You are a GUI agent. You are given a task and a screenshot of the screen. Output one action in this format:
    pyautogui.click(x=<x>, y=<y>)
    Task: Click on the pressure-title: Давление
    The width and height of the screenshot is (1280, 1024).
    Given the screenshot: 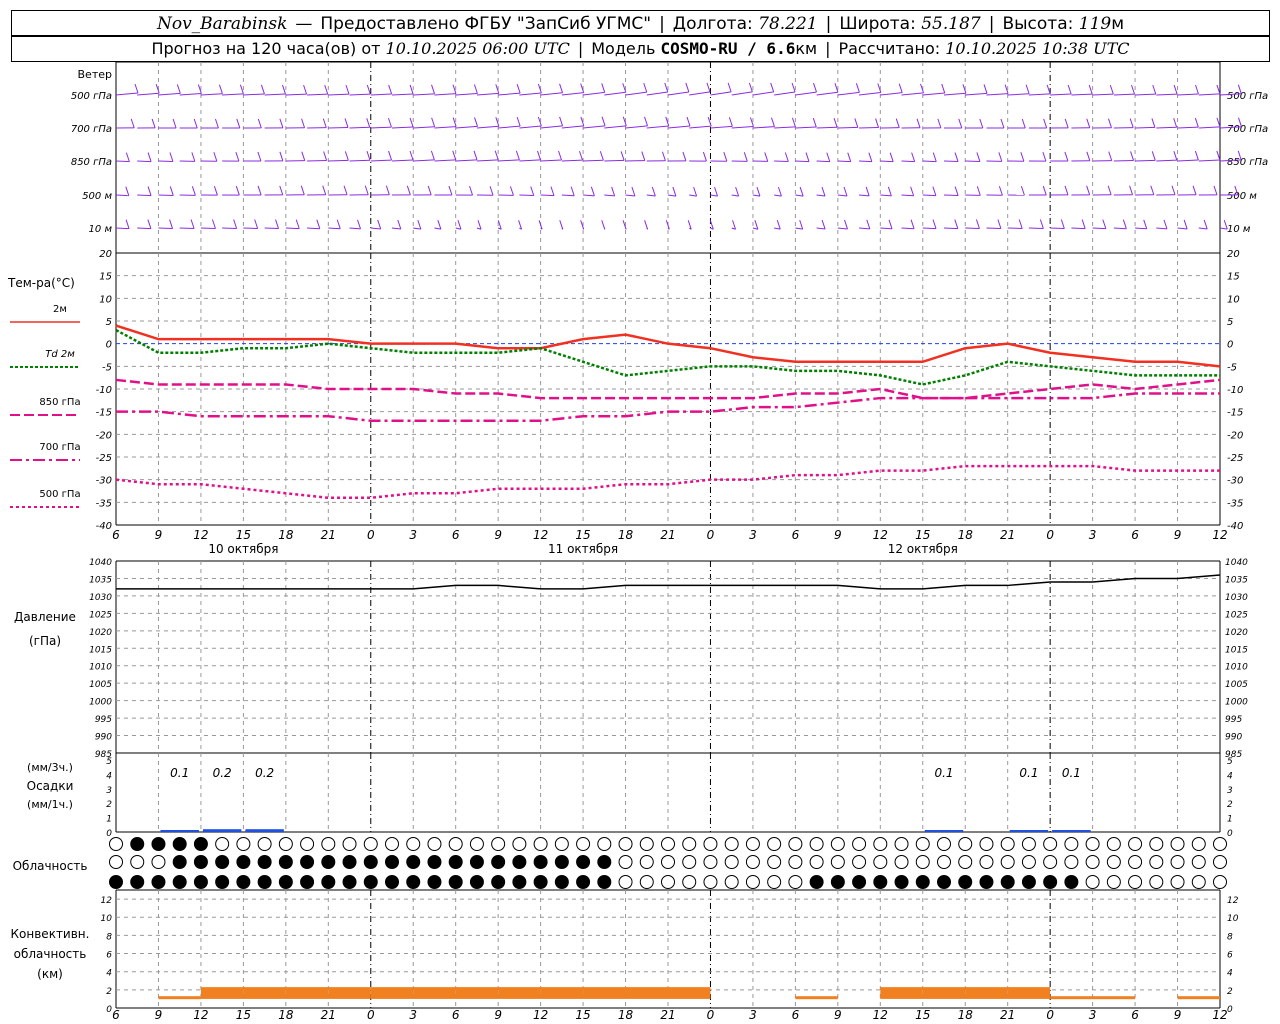 What is the action you would take?
    pyautogui.click(x=45, y=617)
    